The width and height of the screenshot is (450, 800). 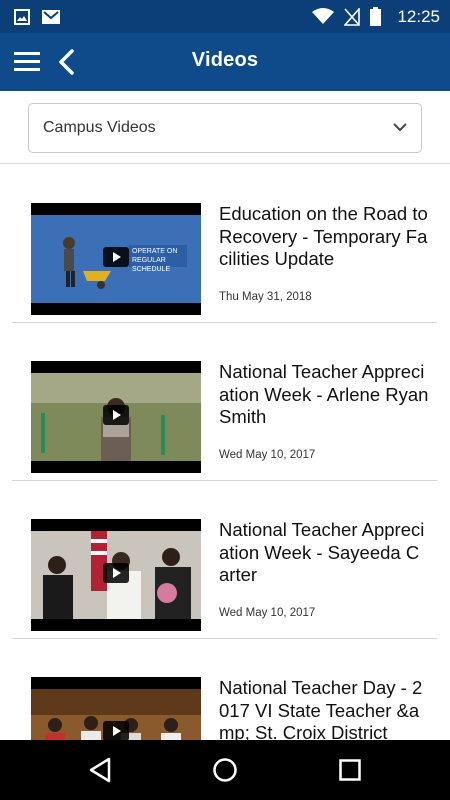 I want to click on gmail-icon, so click(x=51, y=16).